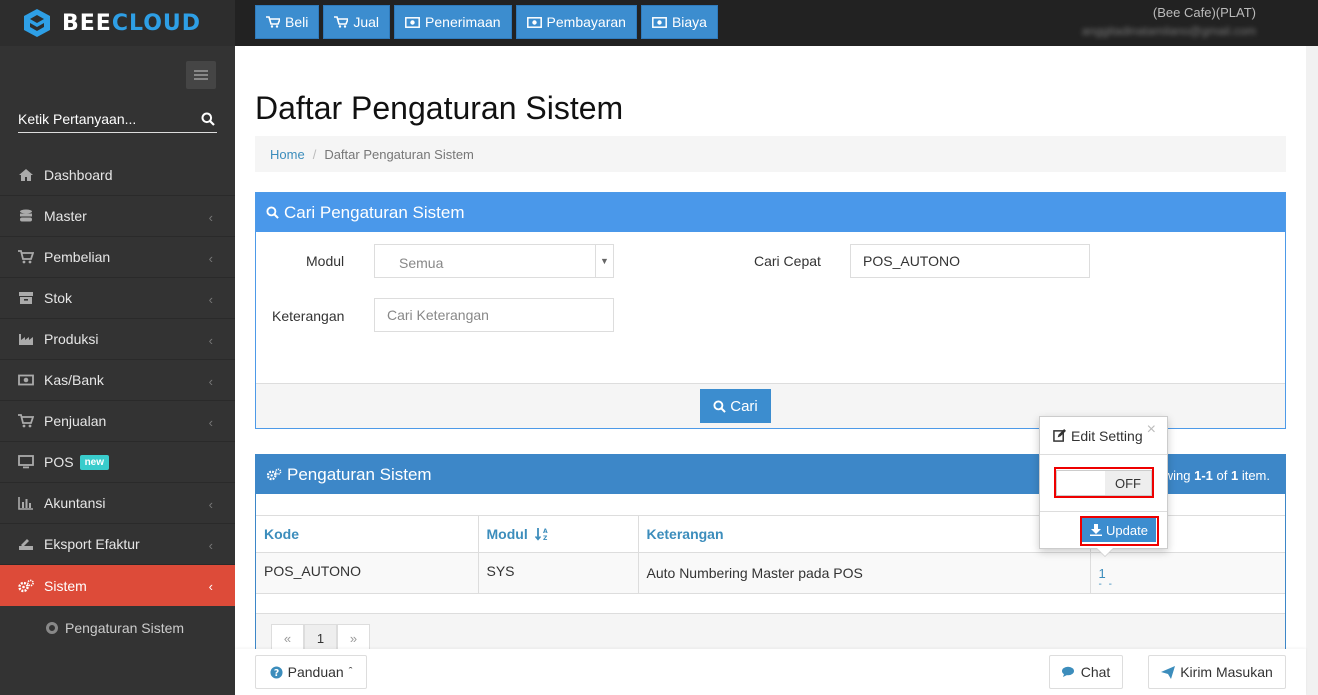 Image resolution: width=1318 pixels, height=695 pixels. What do you see at coordinates (359, 474) in the screenshot?
I see `results-panel-title: Pengaturan Sistem` at bounding box center [359, 474].